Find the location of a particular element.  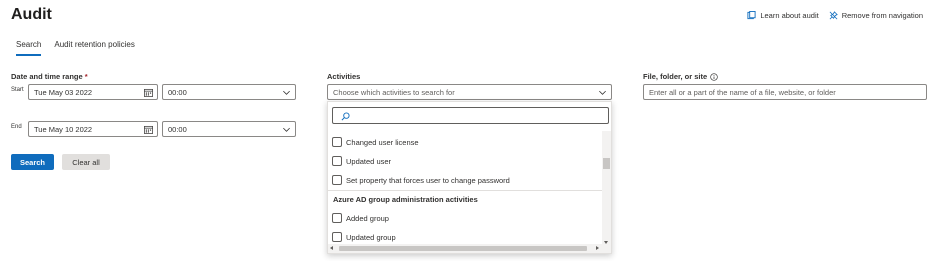

tab-audit-retention-policies: Audit retention policies is located at coordinates (94, 48).